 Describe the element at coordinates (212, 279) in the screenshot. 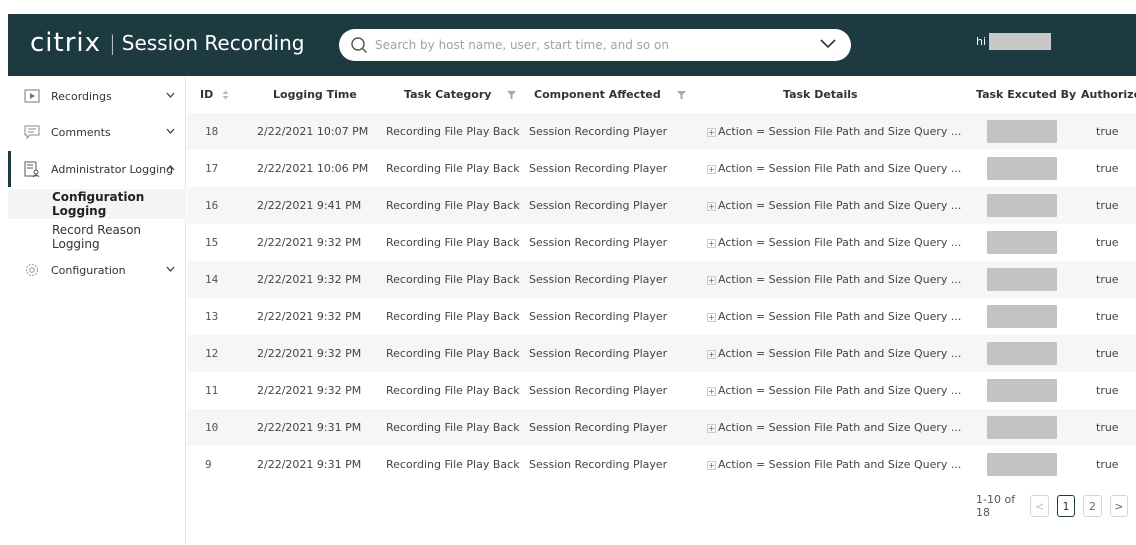

I see `cell-id: 14` at that location.